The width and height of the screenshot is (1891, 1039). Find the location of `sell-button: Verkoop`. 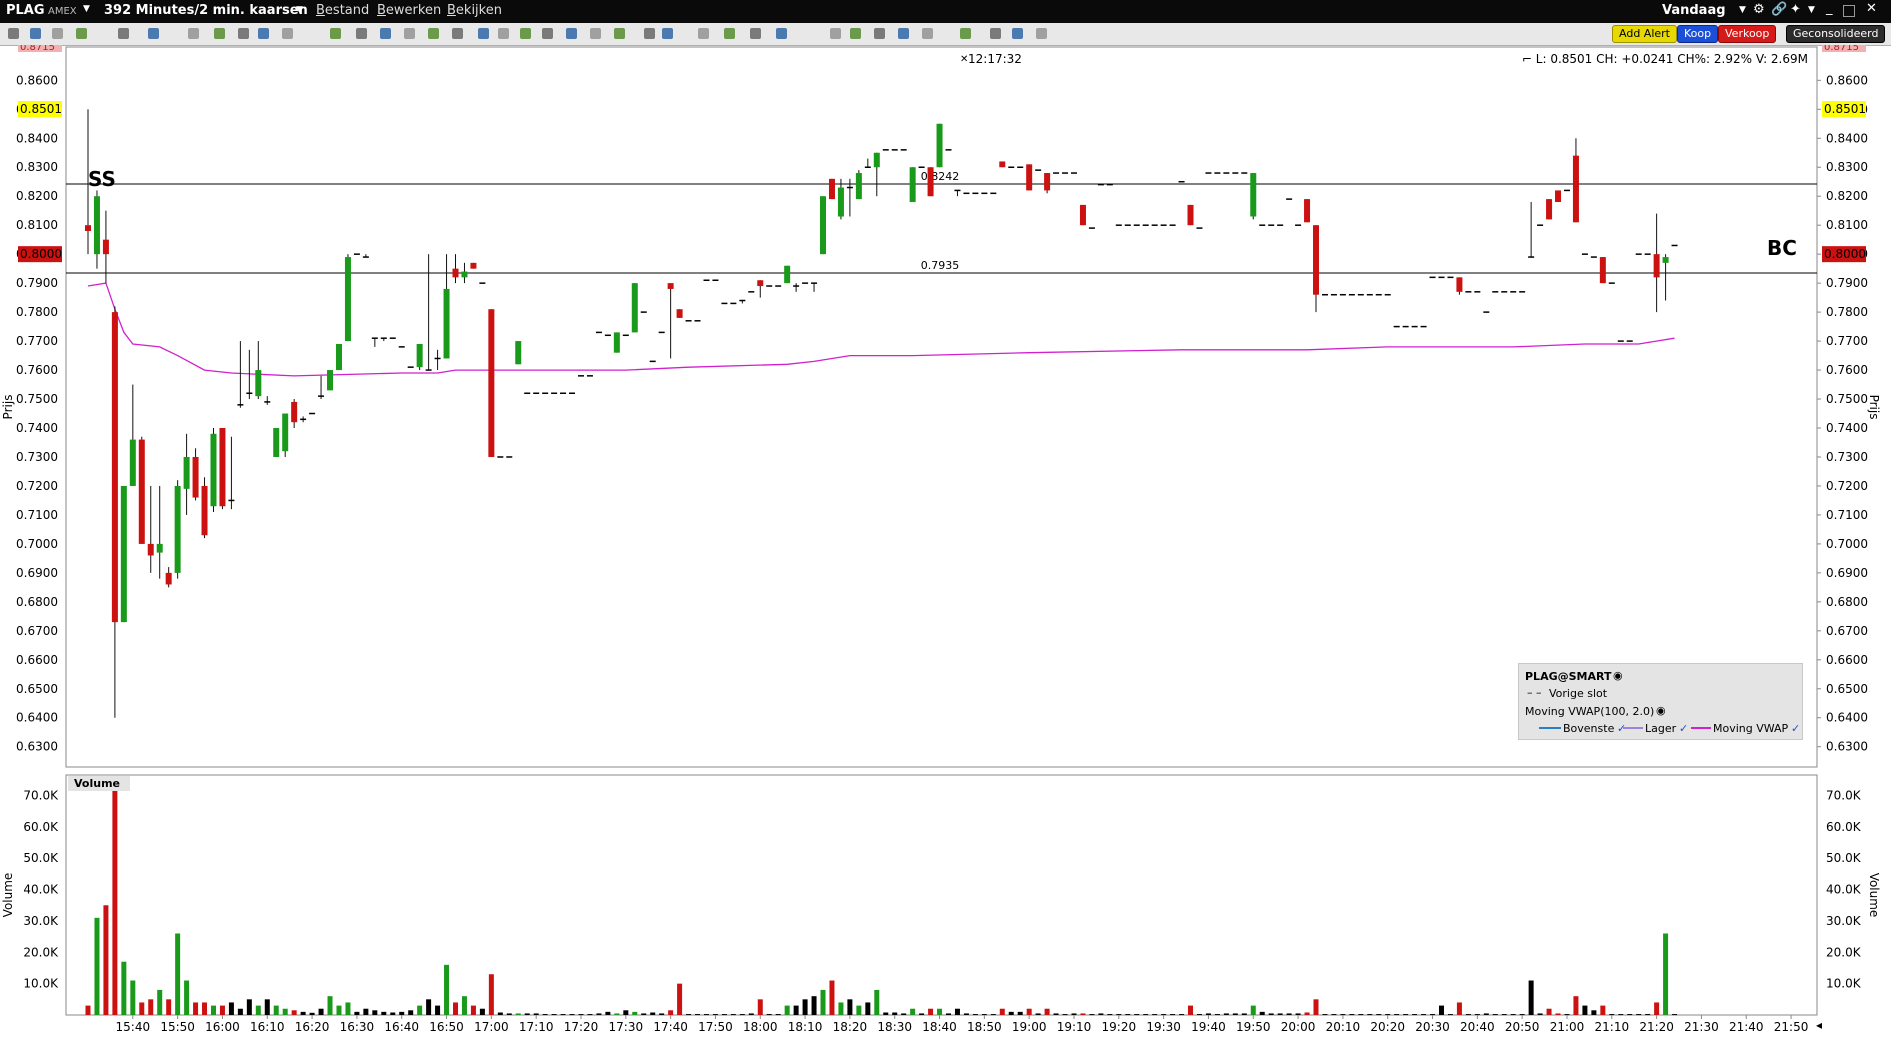

sell-button: Verkoop is located at coordinates (1747, 34).